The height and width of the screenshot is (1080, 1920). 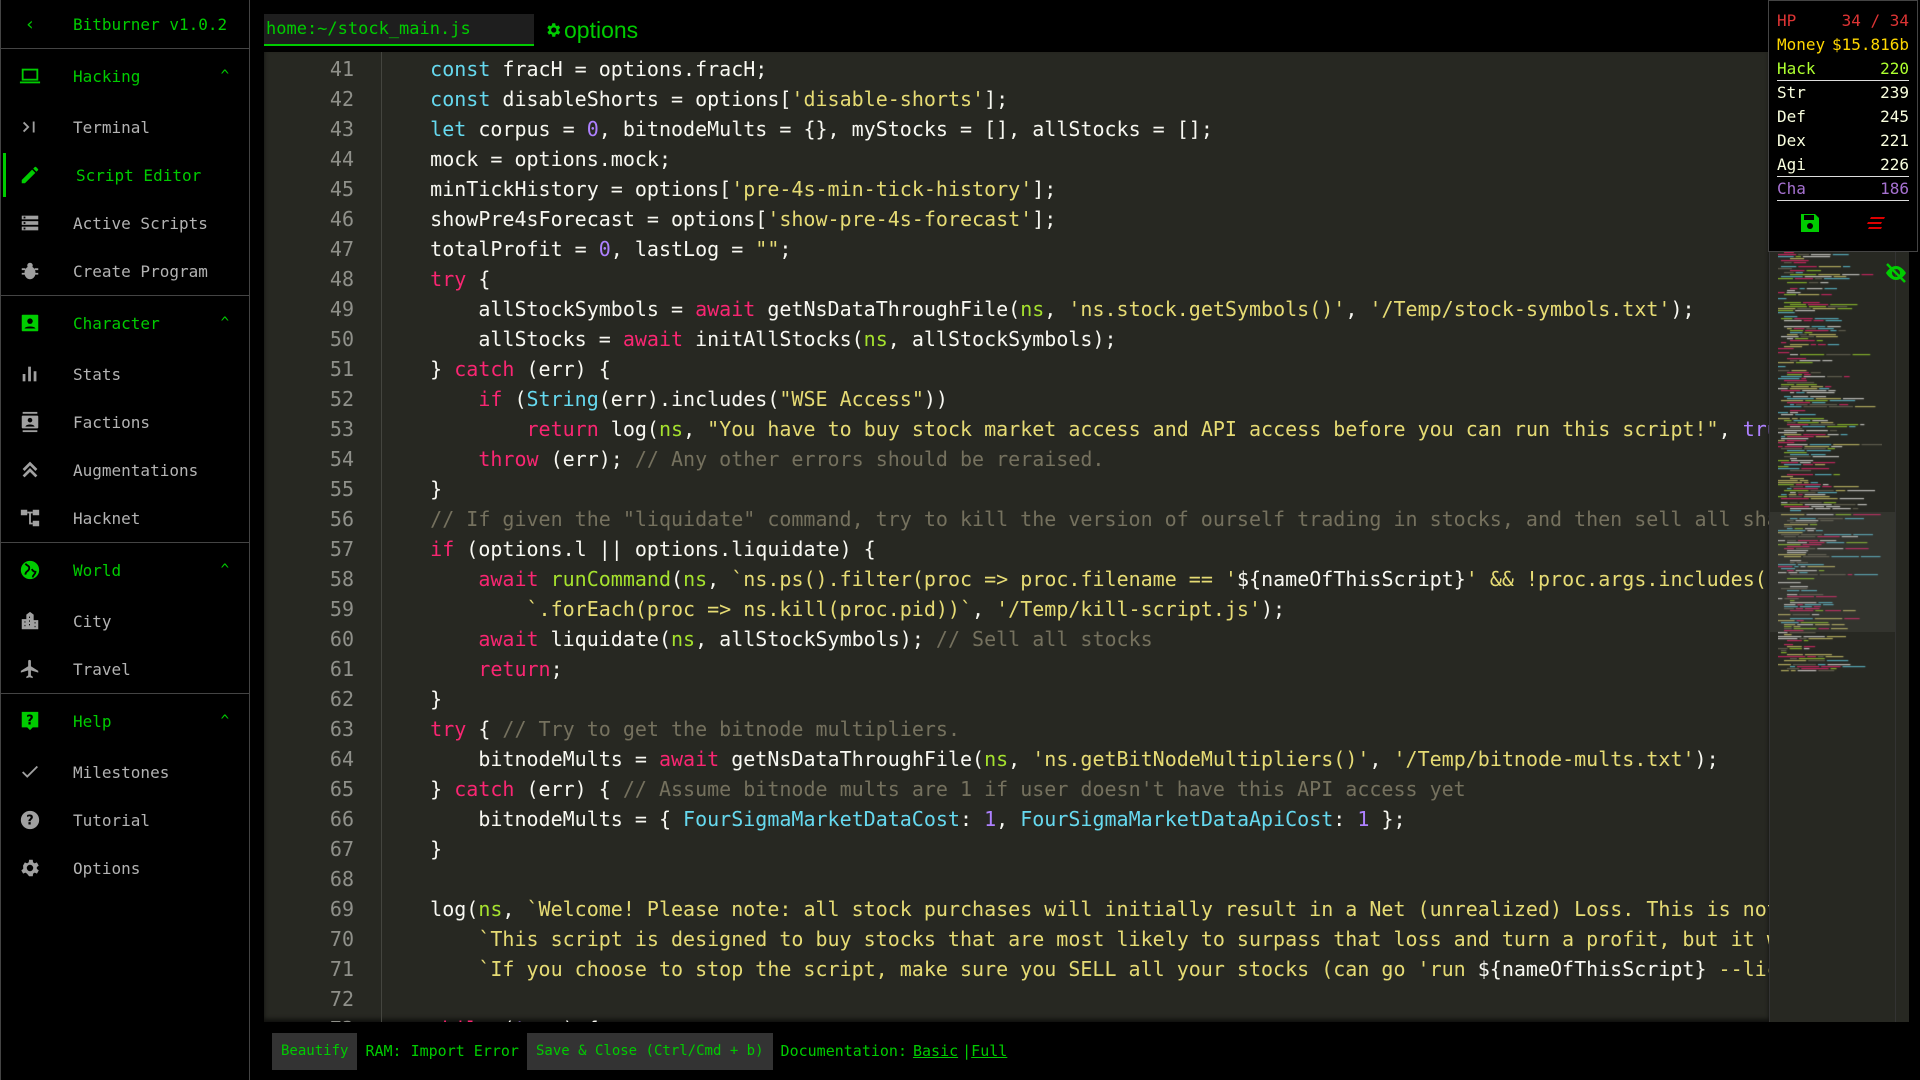 What do you see at coordinates (125, 621) in the screenshot?
I see `sidebar-item-city: City` at bounding box center [125, 621].